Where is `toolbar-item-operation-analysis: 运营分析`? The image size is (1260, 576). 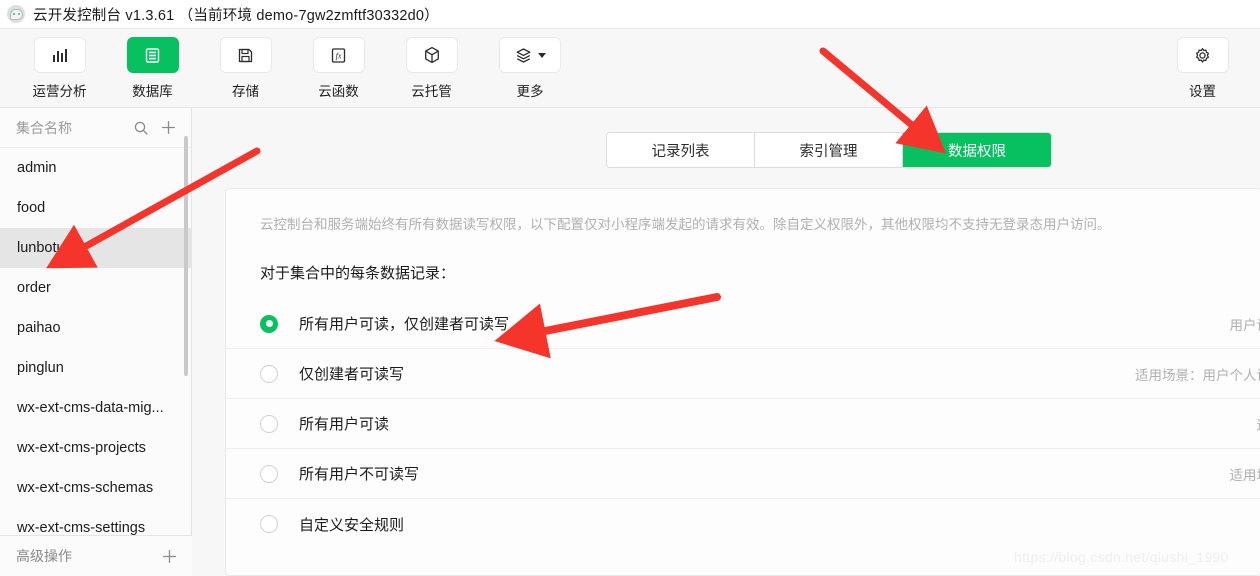 toolbar-item-operation-analysis: 运营分析 is located at coordinates (59, 68).